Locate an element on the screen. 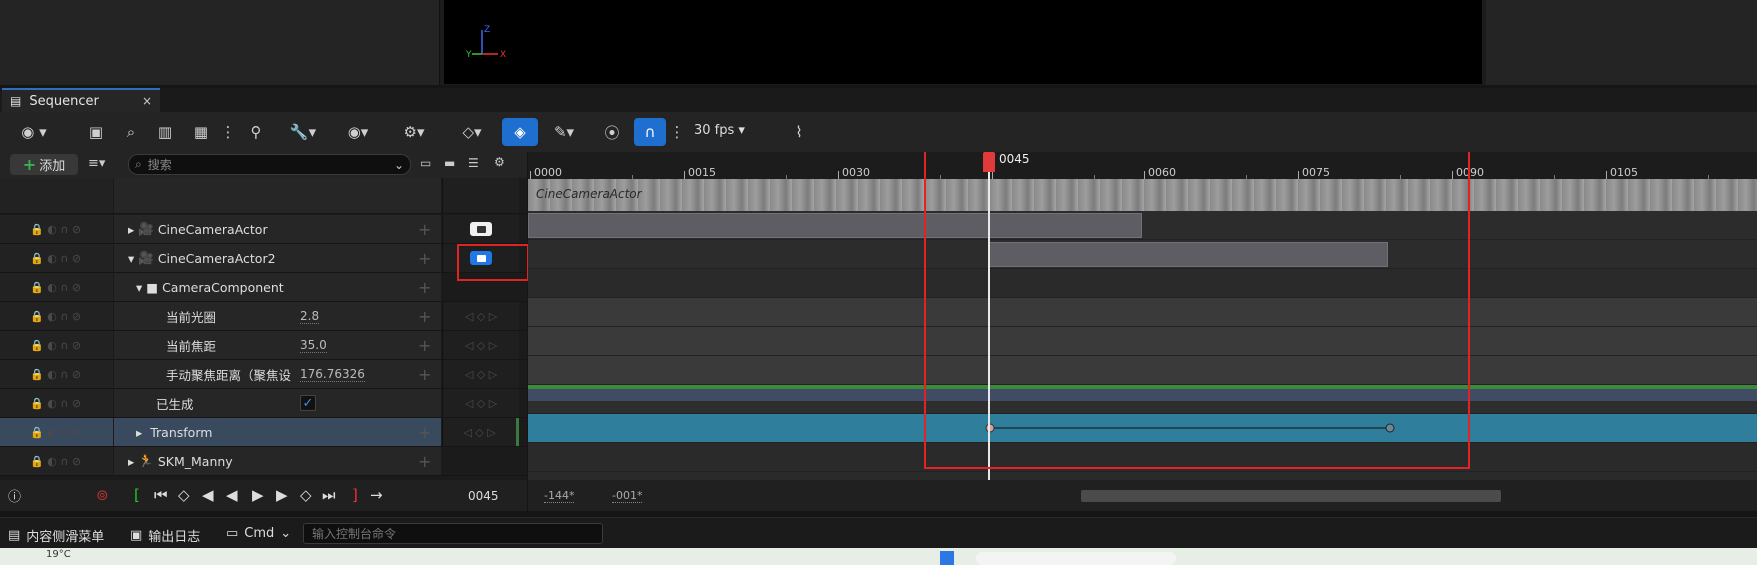 This screenshot has width=1757, height=565. play-icon: ▶ is located at coordinates (258, 495).